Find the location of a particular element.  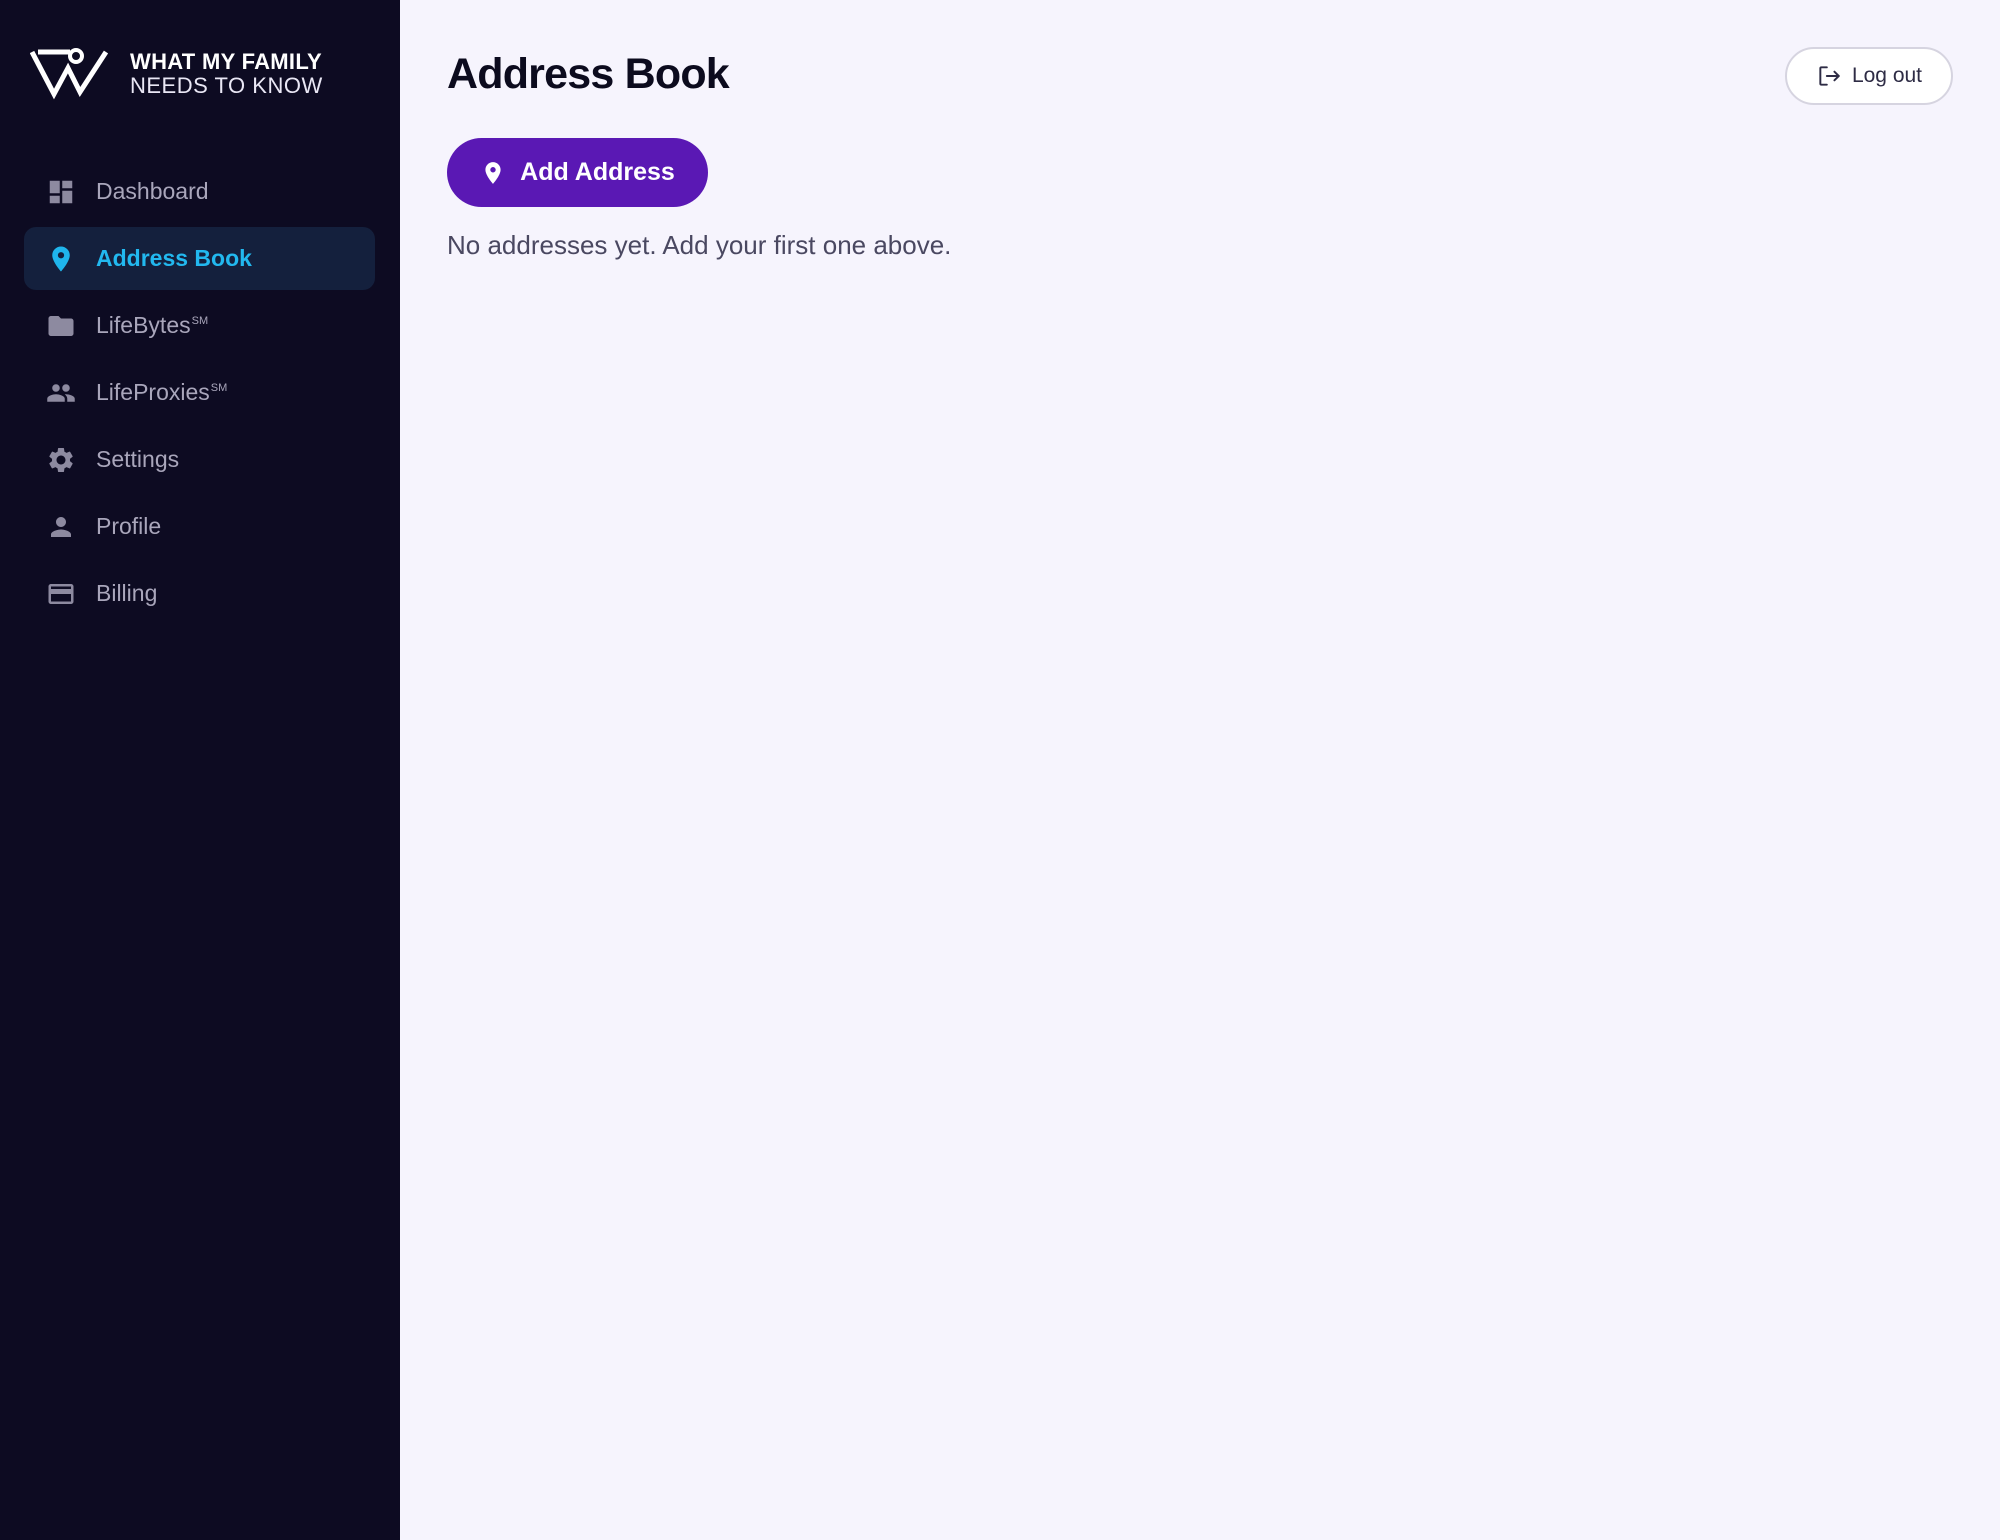

sidebar-item-lifebytes: LifeBytesSM is located at coordinates (199, 325).